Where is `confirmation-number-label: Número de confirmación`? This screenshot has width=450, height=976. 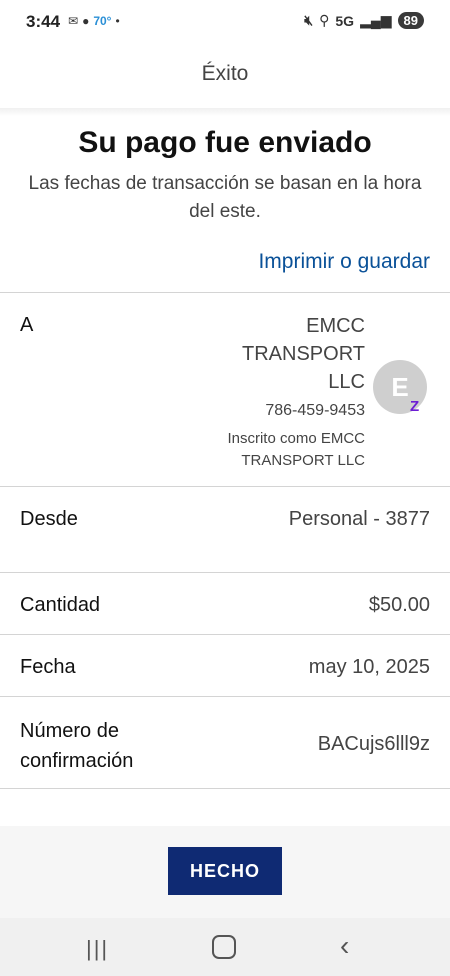
confirmation-number-label: Número de confirmación is located at coordinates (77, 746).